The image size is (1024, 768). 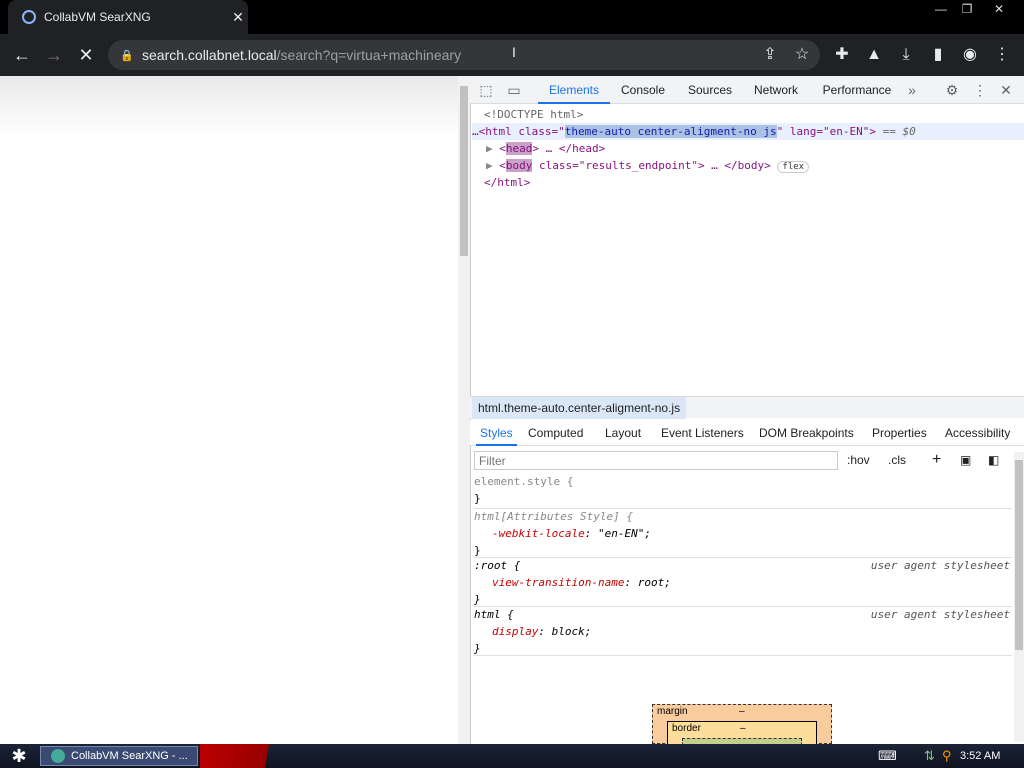 What do you see at coordinates (496, 433) in the screenshot?
I see `tab-styles: Styles` at bounding box center [496, 433].